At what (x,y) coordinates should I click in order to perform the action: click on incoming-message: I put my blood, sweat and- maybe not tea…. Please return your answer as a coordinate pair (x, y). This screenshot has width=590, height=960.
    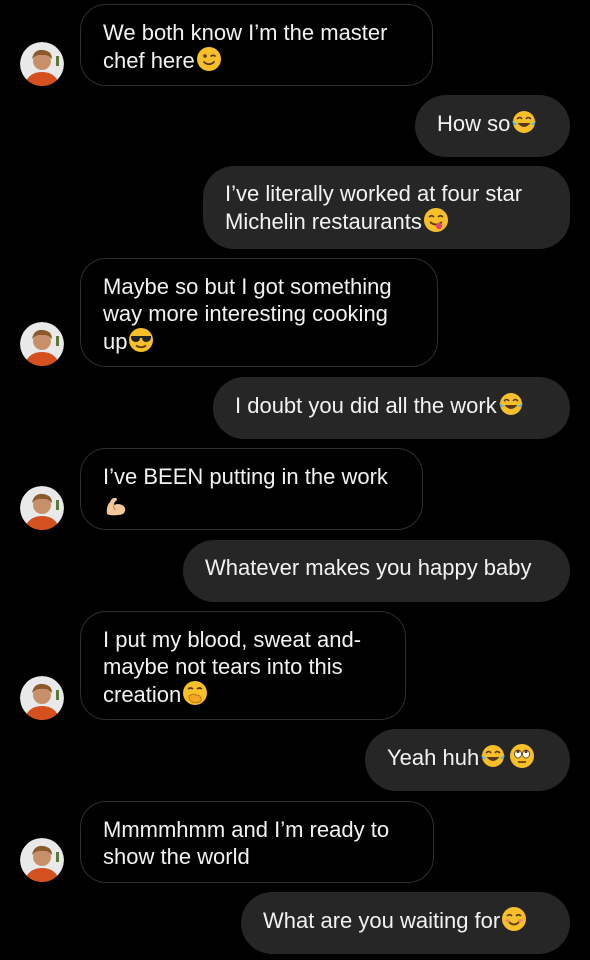
    Looking at the image, I should click on (243, 665).